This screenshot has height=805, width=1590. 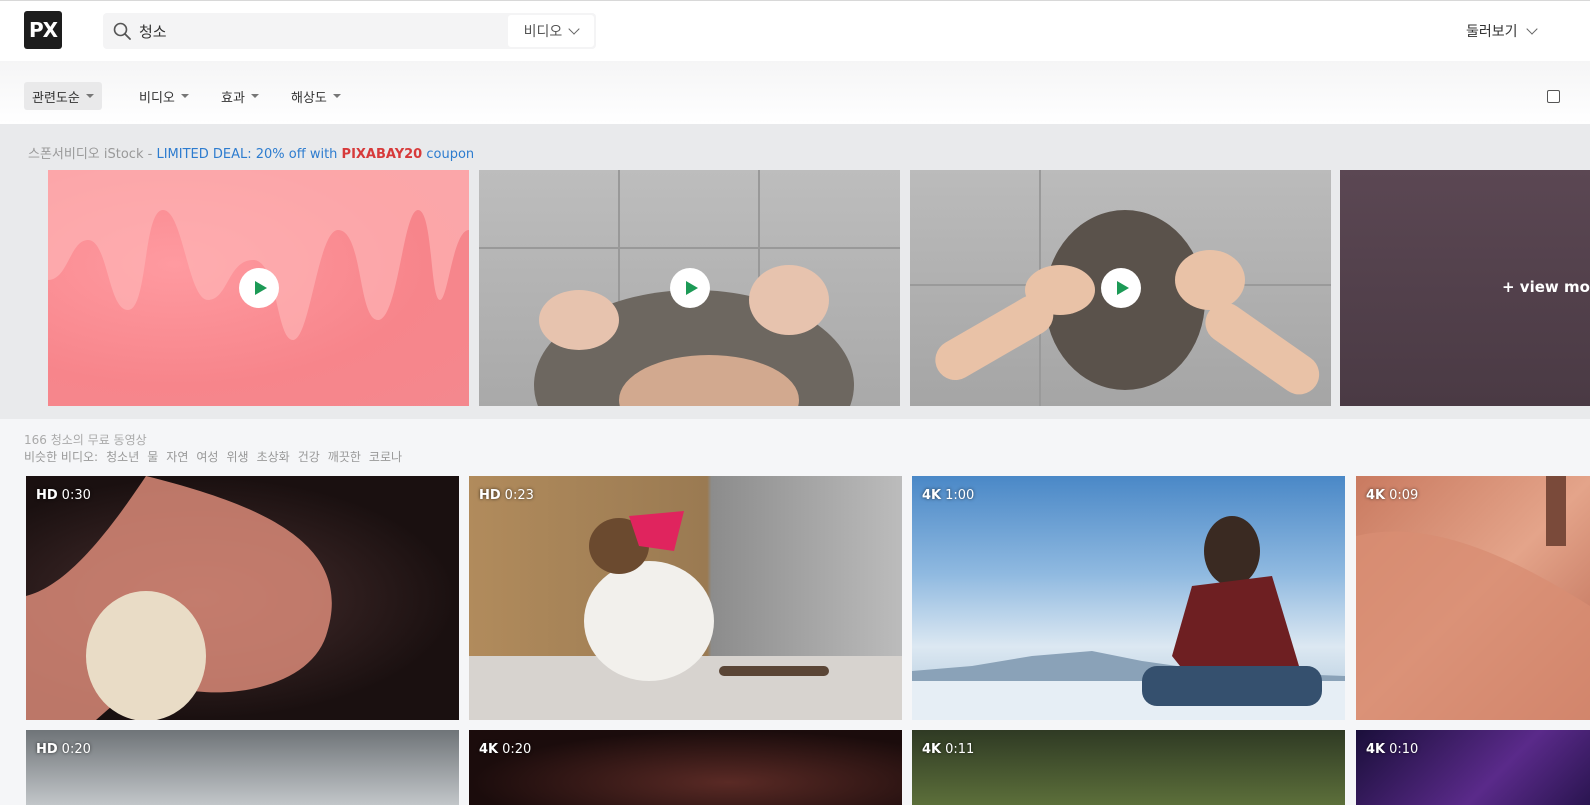 I want to click on video-duration-badge: 4K 0:11, so click(x=948, y=749).